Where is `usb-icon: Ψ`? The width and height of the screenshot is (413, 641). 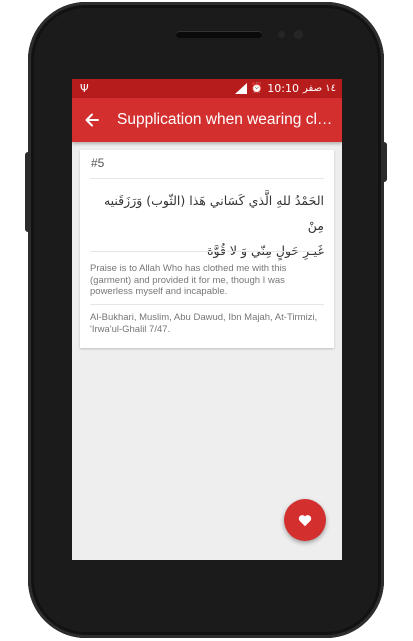
usb-icon: Ψ is located at coordinates (84, 88).